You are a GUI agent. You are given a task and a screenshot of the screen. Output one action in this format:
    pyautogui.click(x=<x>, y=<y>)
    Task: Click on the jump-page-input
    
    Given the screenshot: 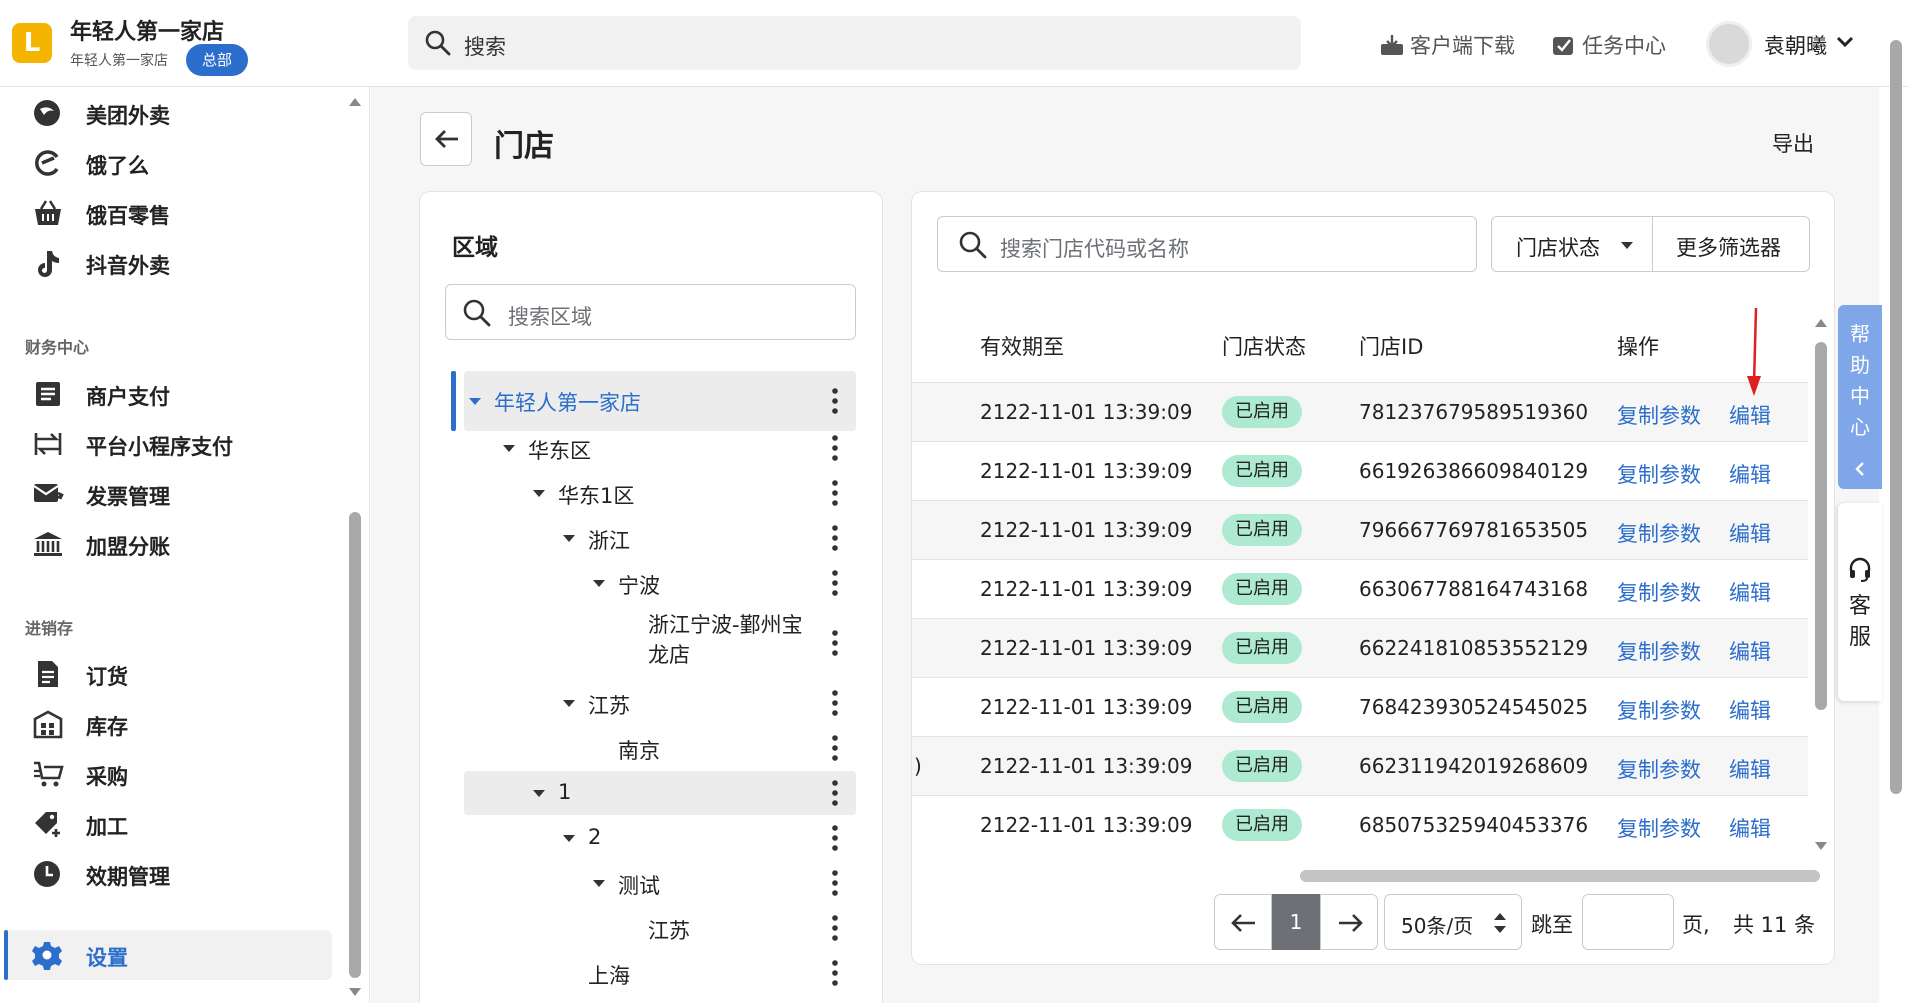 What is the action you would take?
    pyautogui.click(x=1628, y=922)
    